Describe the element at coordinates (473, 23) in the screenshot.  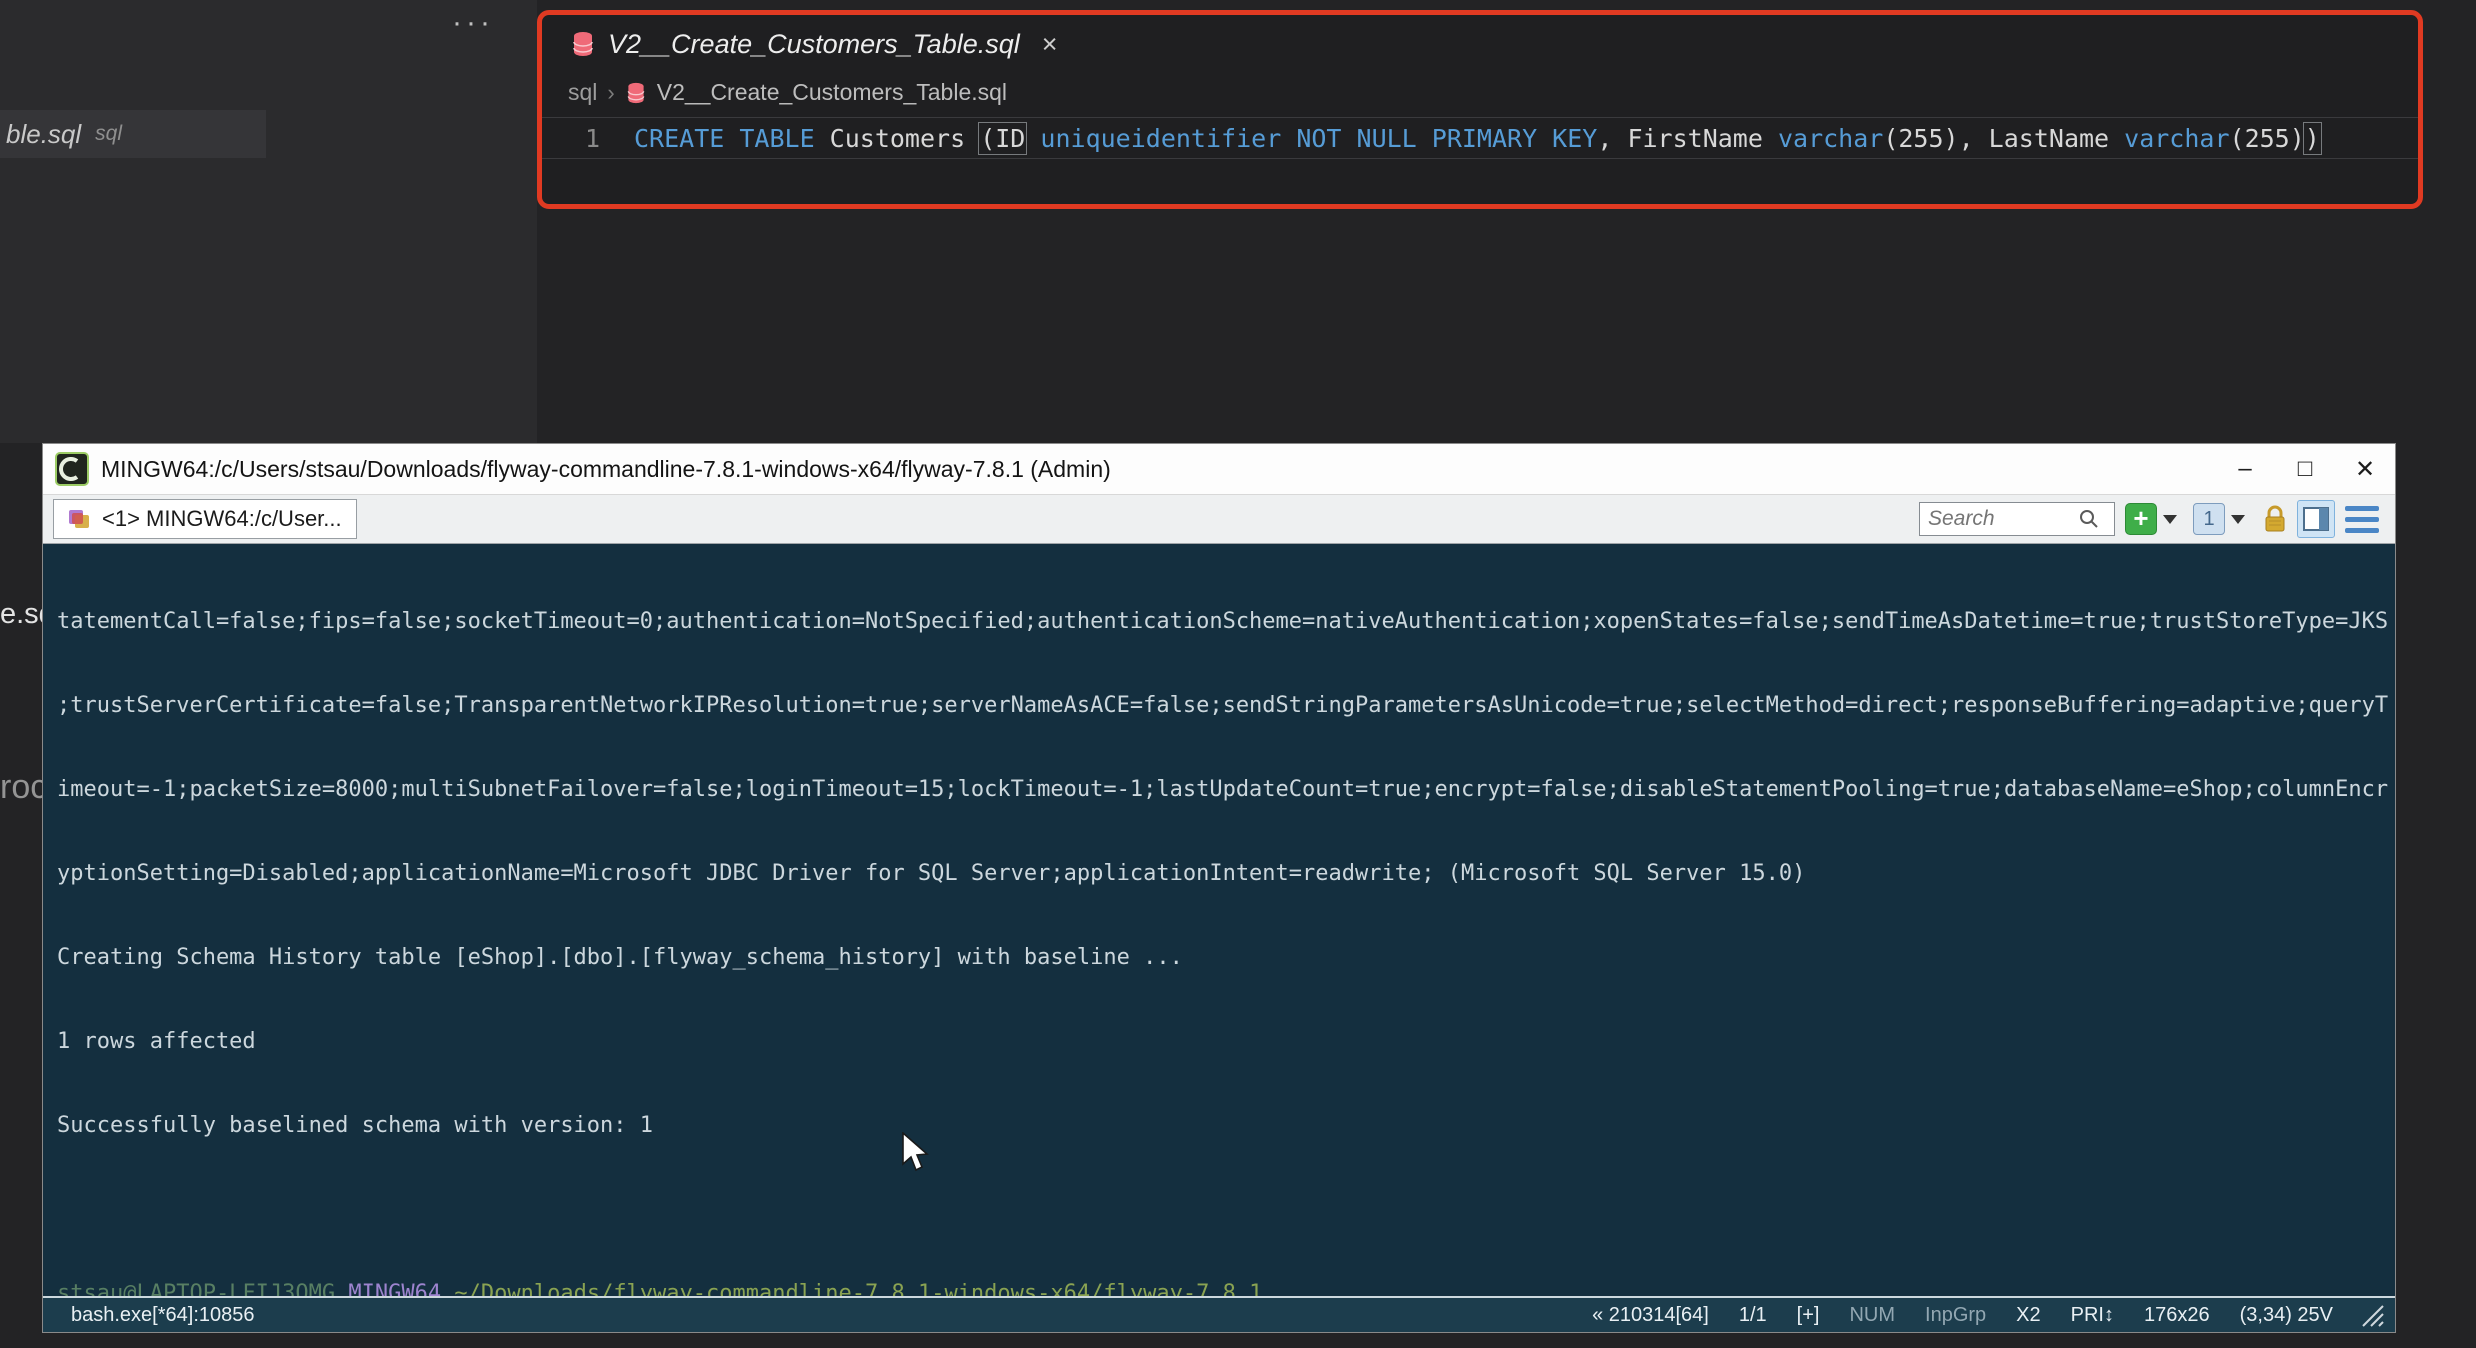
I see `more-actions-button: ···` at that location.